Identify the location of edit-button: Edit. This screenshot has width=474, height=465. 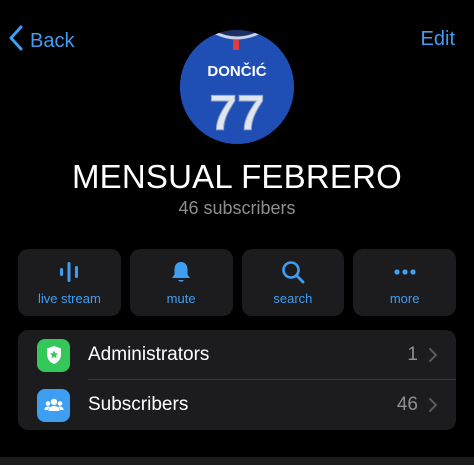
(438, 39).